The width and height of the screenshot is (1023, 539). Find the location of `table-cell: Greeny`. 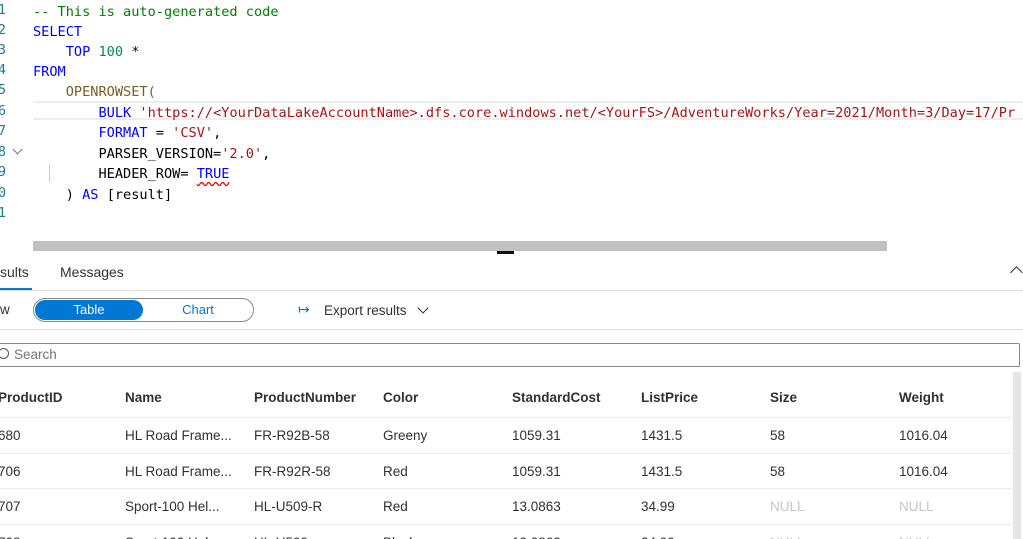

table-cell: Greeny is located at coordinates (405, 435).